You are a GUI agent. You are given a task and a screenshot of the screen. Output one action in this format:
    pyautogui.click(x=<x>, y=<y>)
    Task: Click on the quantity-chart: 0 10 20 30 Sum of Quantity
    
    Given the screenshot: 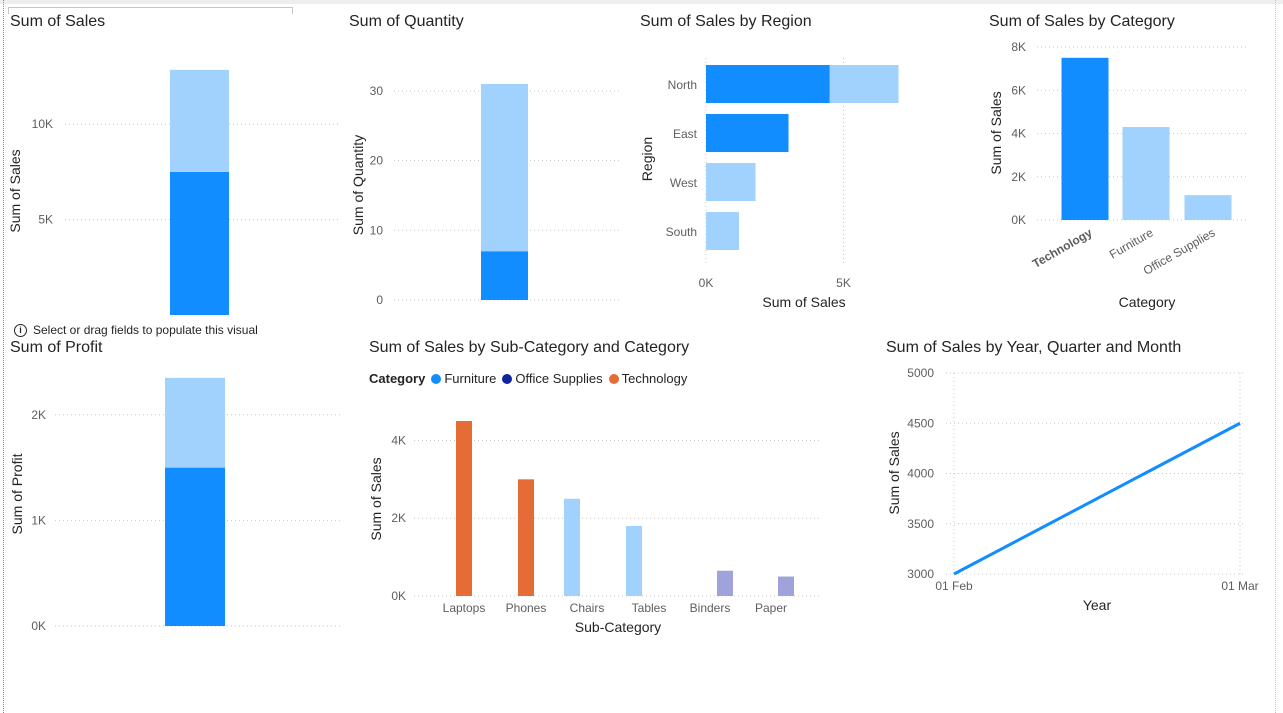 What is the action you would take?
    pyautogui.click(x=486, y=163)
    